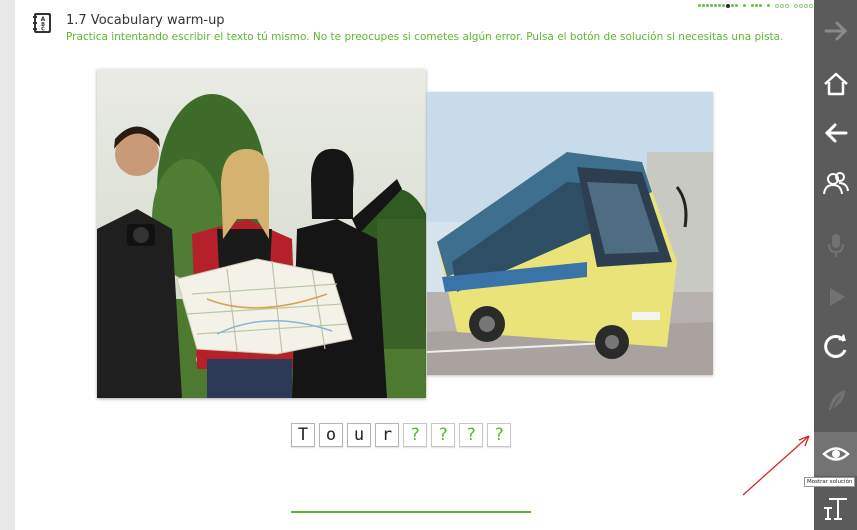  I want to click on users-button, so click(835, 183).